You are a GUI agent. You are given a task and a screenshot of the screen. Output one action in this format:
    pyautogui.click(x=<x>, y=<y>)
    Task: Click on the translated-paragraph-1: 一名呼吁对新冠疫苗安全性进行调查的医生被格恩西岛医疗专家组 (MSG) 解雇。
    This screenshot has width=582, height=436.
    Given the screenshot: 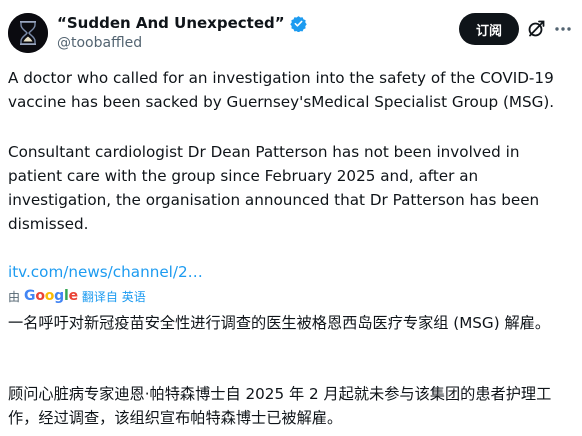 What is the action you would take?
    pyautogui.click(x=279, y=323)
    